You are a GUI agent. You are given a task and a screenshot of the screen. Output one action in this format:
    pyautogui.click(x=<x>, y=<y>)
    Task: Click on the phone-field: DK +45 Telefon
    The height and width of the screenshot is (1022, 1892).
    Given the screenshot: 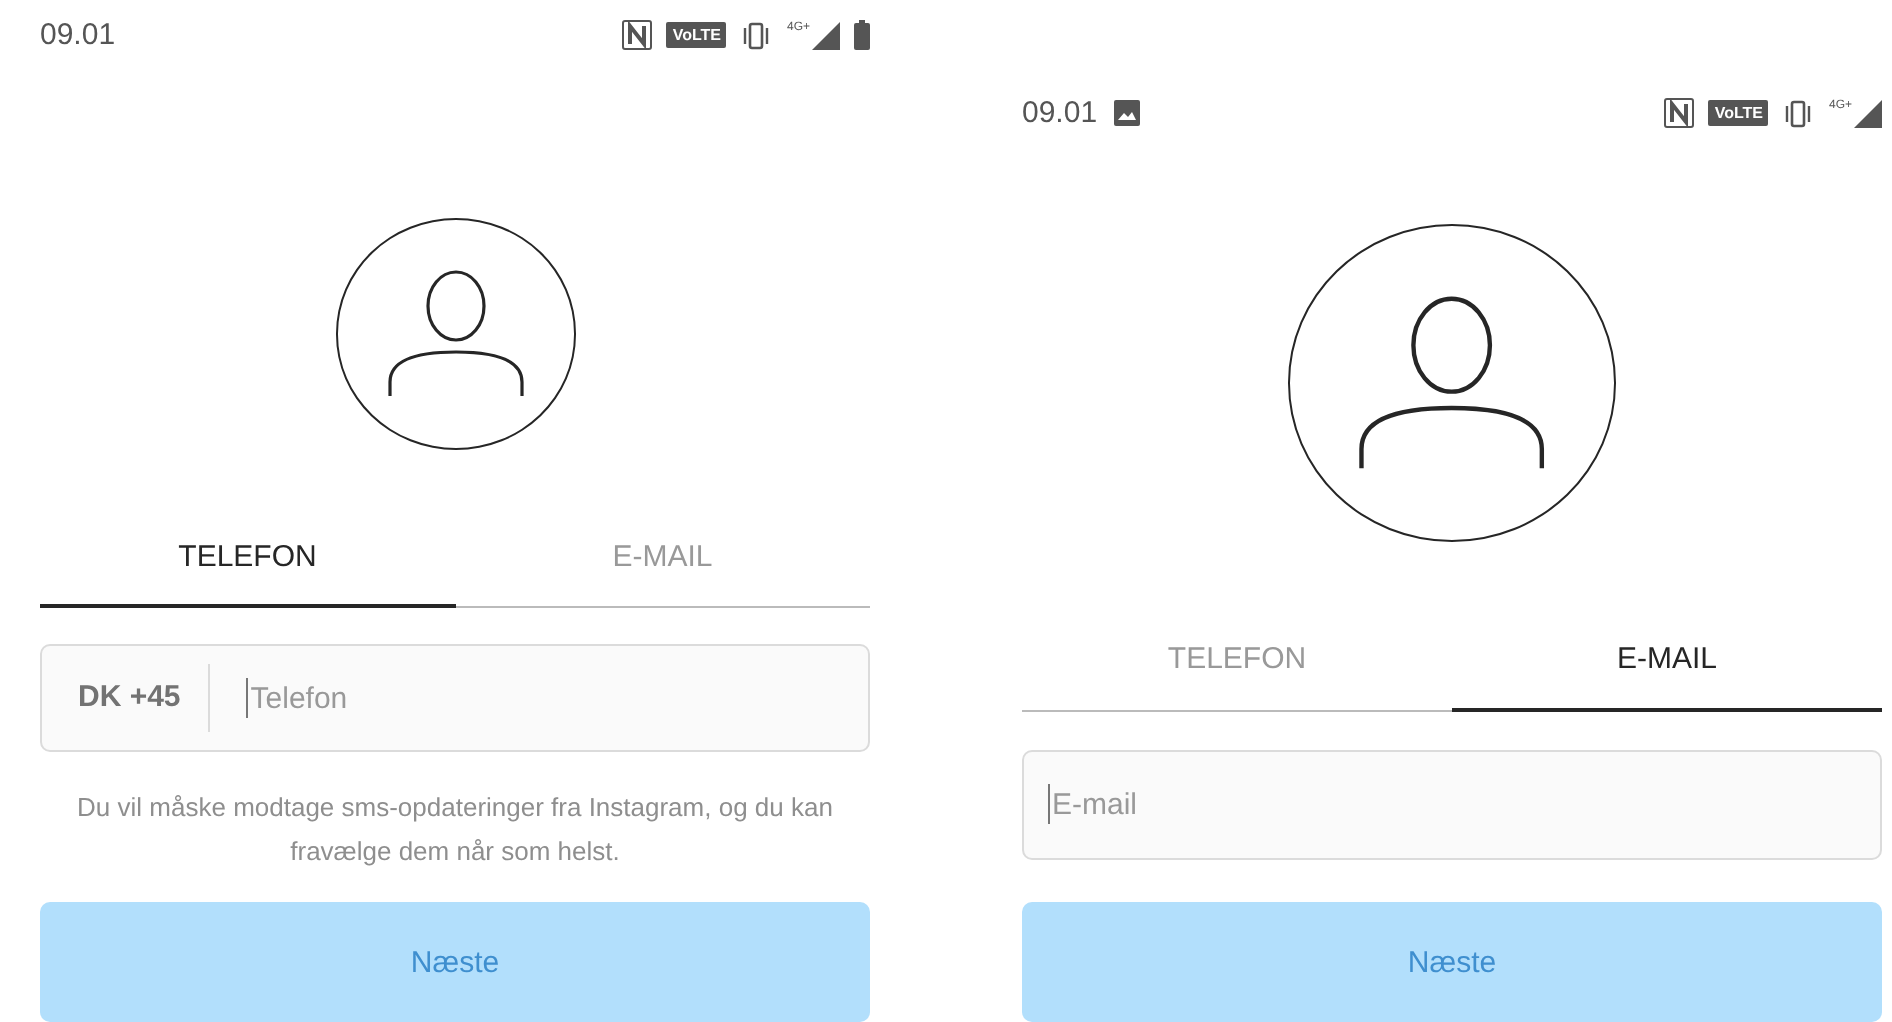 What is the action you would take?
    pyautogui.click(x=455, y=698)
    